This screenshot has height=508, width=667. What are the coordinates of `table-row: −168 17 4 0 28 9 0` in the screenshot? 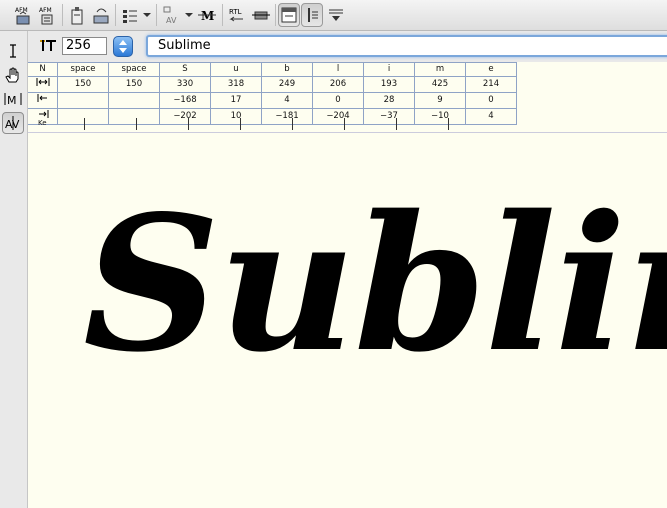 It's located at (272, 100).